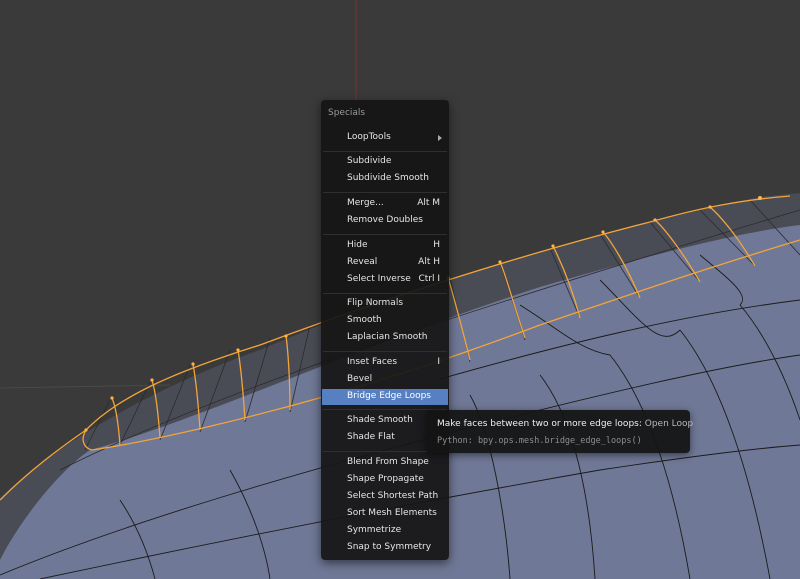 This screenshot has width=800, height=579. I want to click on menu-item-reveal: Reveal Alt H, so click(385, 263).